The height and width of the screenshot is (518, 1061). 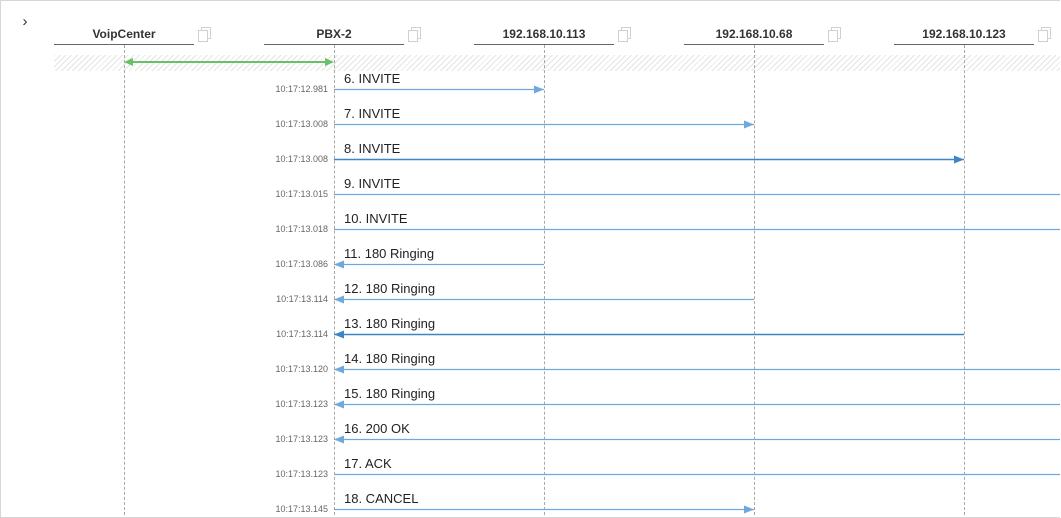 What do you see at coordinates (389, 253) in the screenshot?
I see `message-label: 11. 180 Ringing` at bounding box center [389, 253].